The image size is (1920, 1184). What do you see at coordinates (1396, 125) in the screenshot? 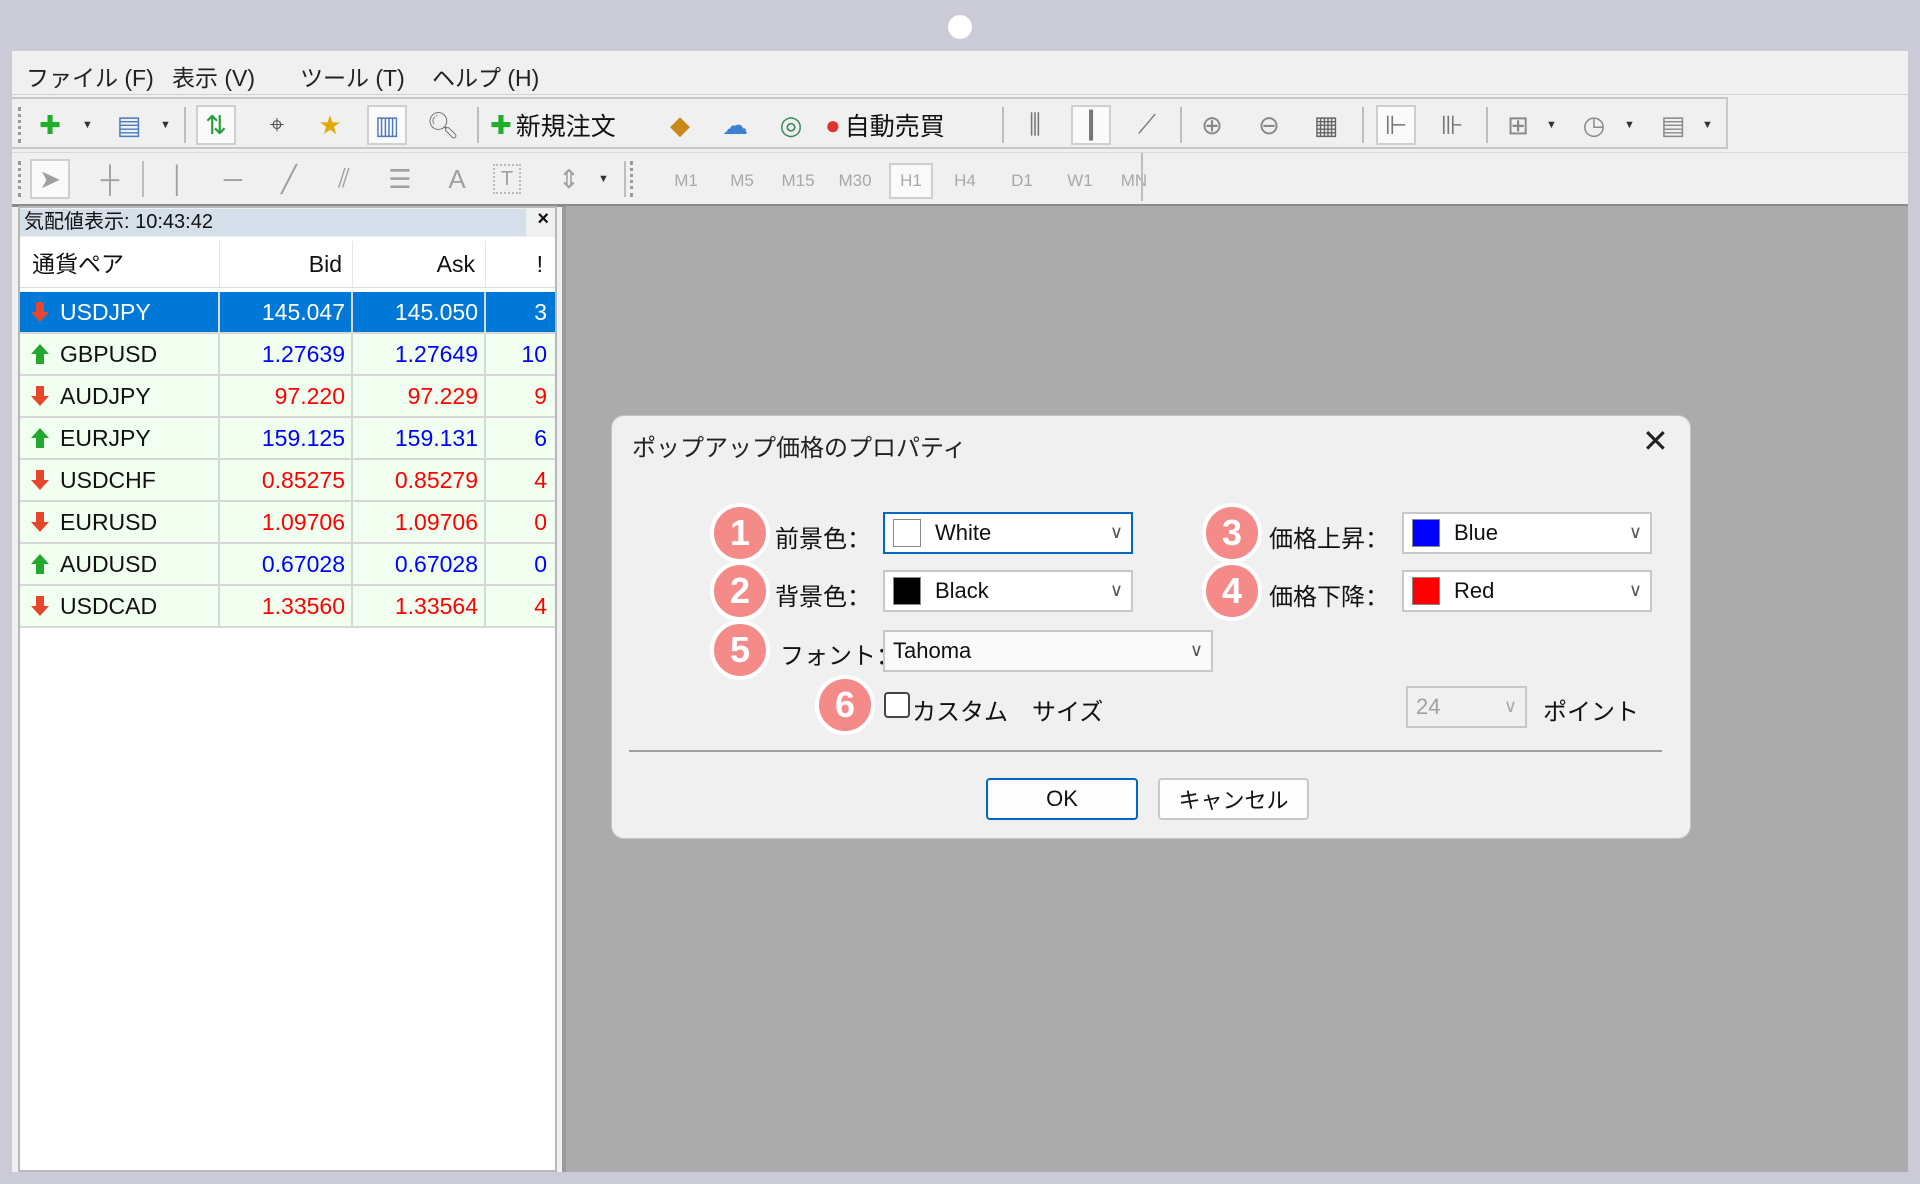
I see `auto-scroll-icon: ⊩` at bounding box center [1396, 125].